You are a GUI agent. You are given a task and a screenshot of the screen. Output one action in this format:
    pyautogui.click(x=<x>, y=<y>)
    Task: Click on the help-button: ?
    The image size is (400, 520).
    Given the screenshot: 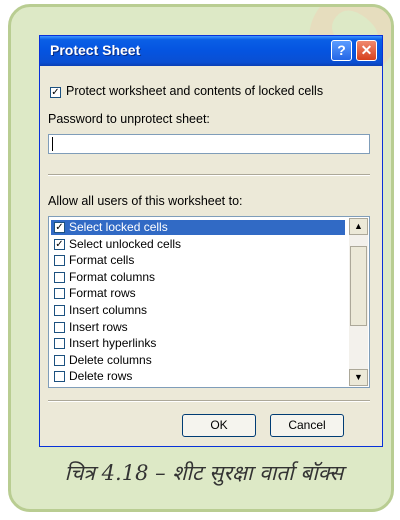 What is the action you would take?
    pyautogui.click(x=341, y=50)
    